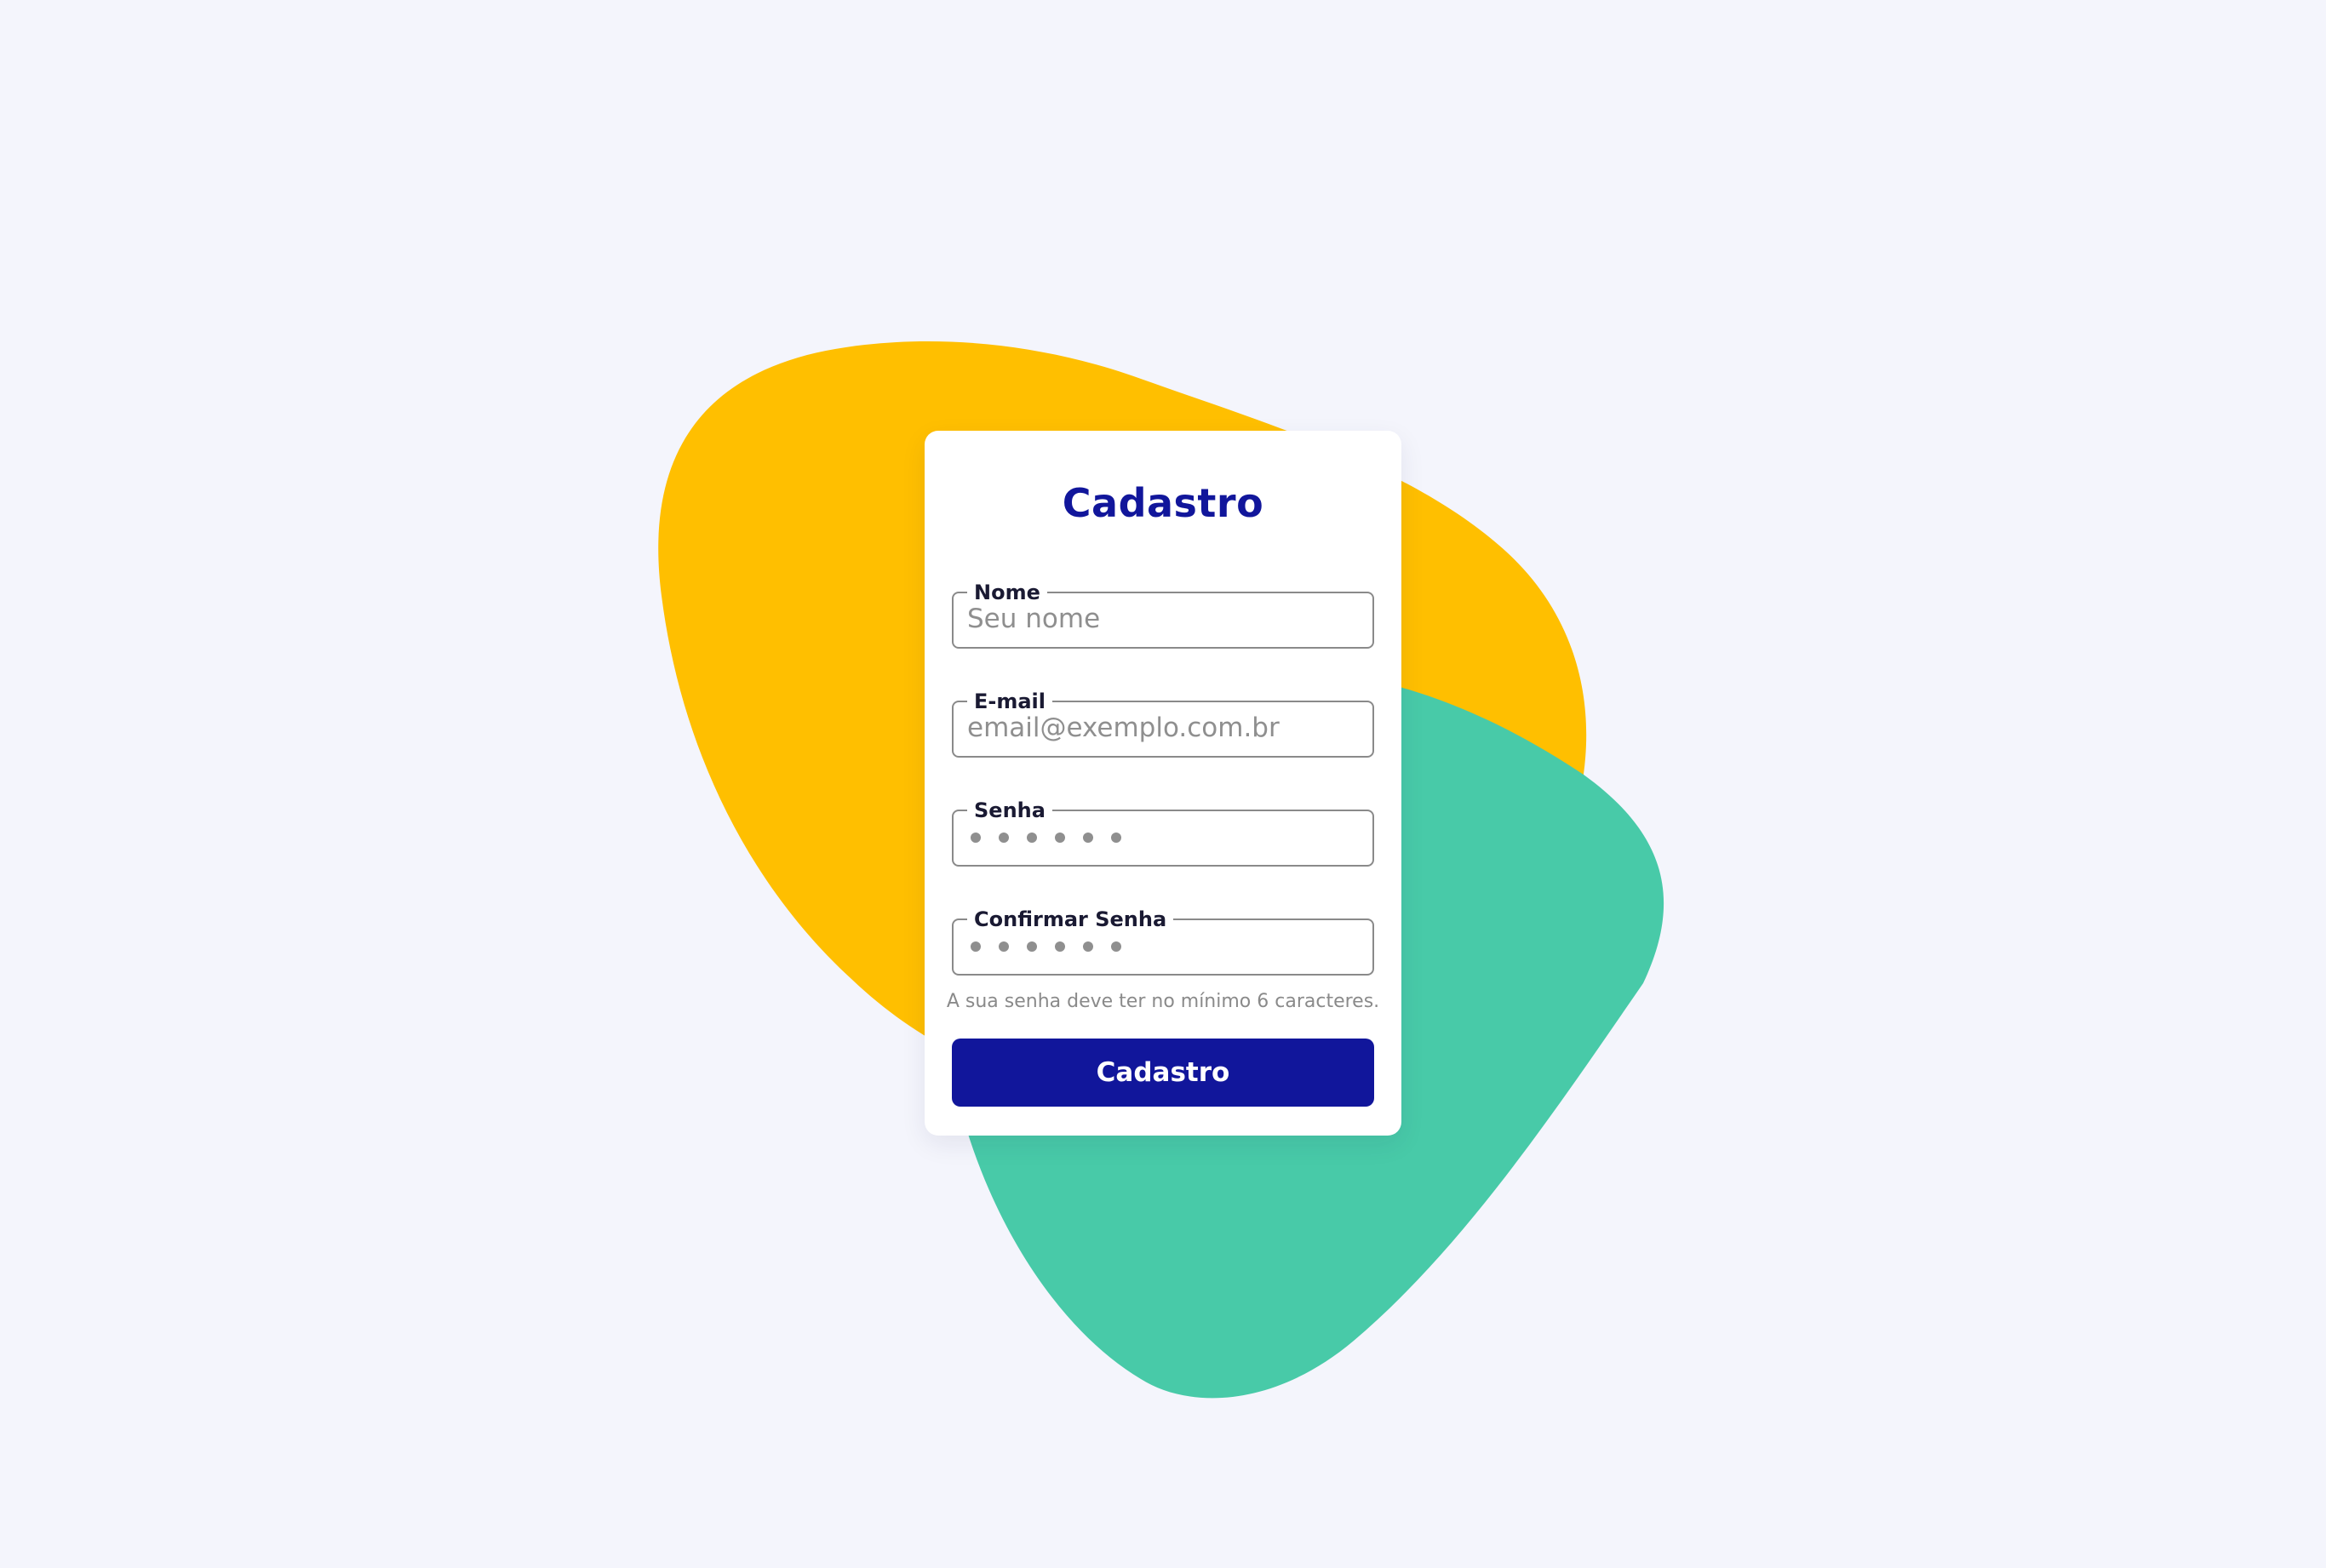  Describe the element at coordinates (1163, 834) in the screenshot. I see `password-field: Senha` at that location.